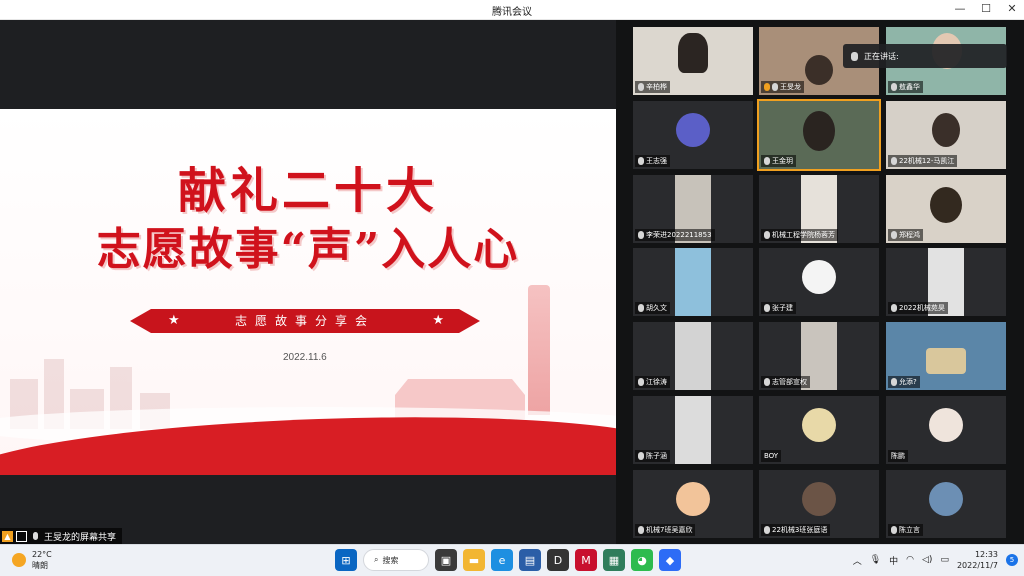  Describe the element at coordinates (918, 308) in the screenshot. I see `participant-name-tag: 2022机械苑昊` at that location.